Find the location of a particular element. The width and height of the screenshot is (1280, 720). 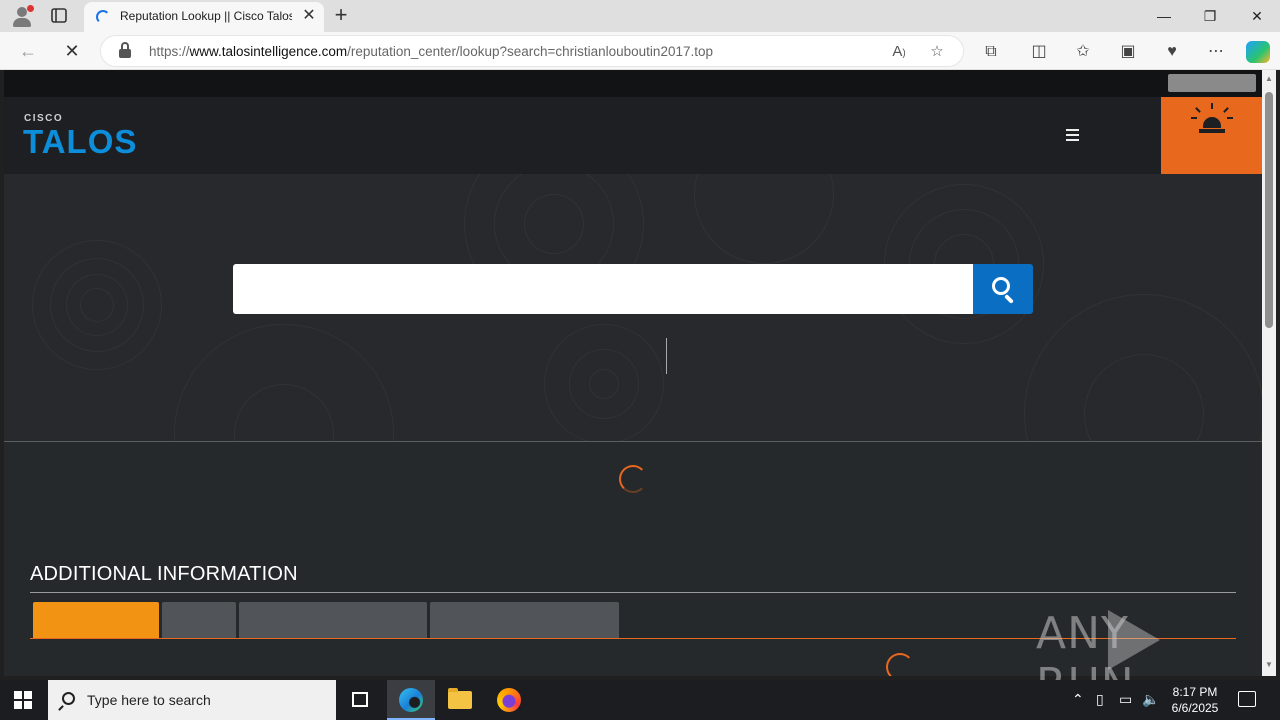

tab-title: Reputation Lookup || Cisco Talos is located at coordinates (206, 16).